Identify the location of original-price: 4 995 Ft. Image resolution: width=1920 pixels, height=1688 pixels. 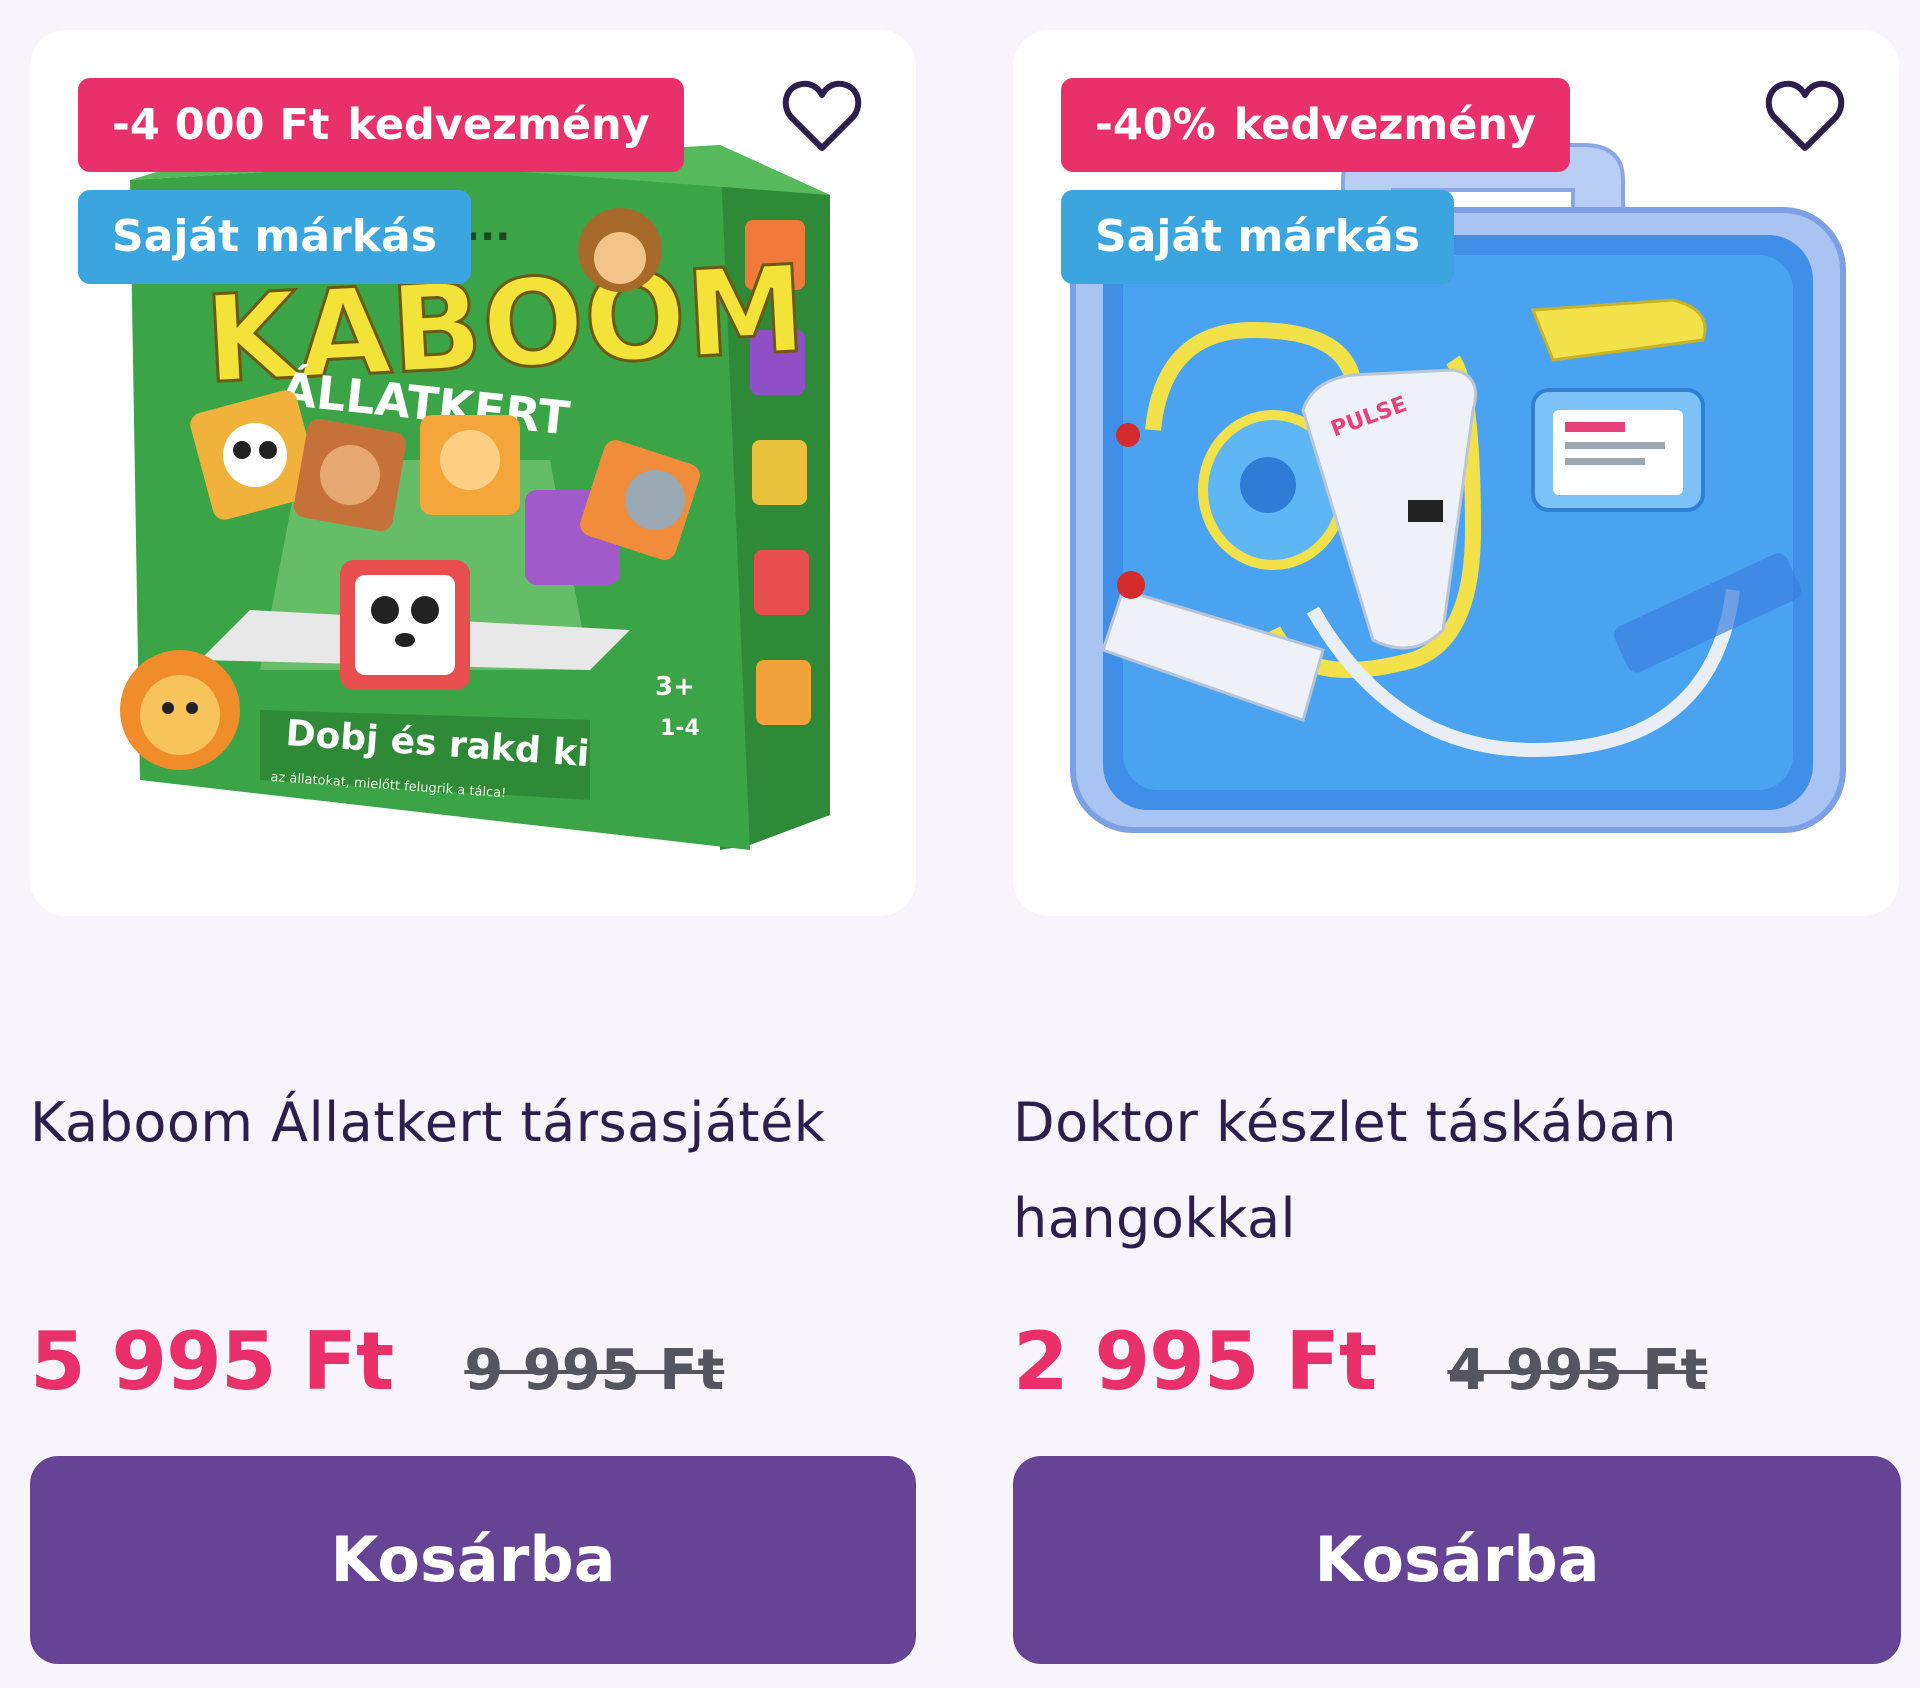
(1577, 1370).